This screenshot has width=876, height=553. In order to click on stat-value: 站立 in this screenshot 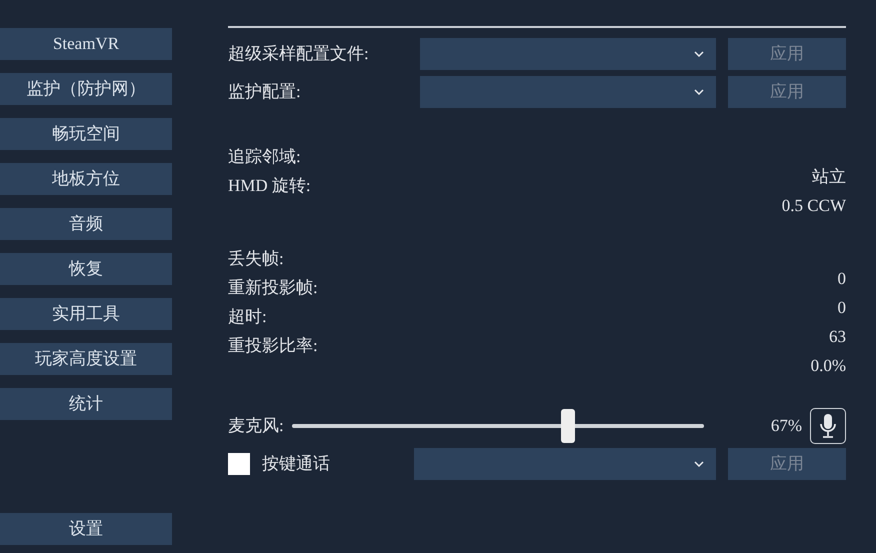, I will do `click(829, 177)`.